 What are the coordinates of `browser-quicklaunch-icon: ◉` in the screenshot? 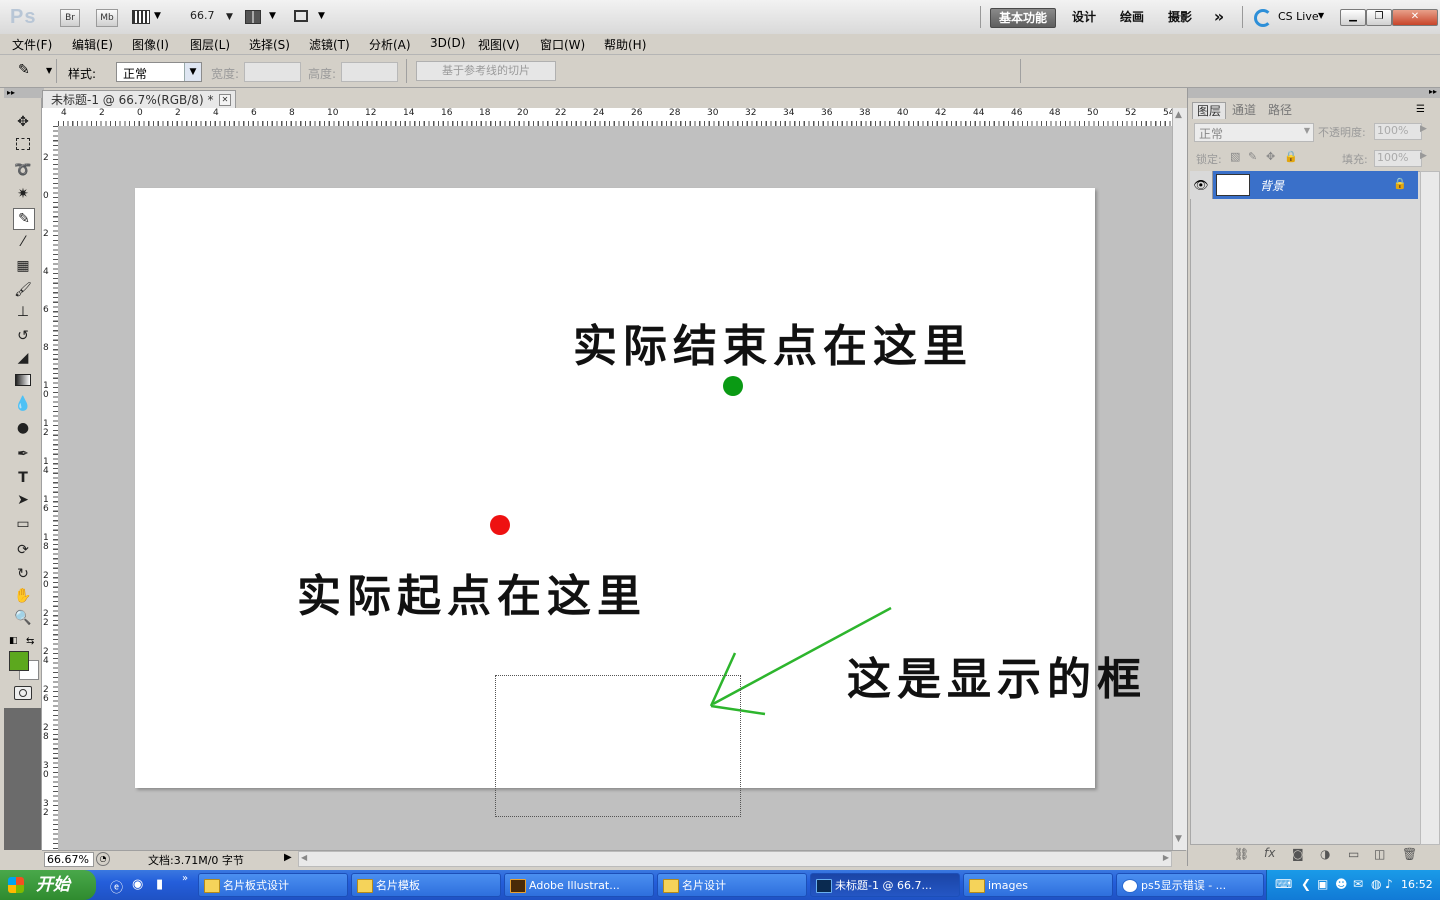 It's located at (137, 884).